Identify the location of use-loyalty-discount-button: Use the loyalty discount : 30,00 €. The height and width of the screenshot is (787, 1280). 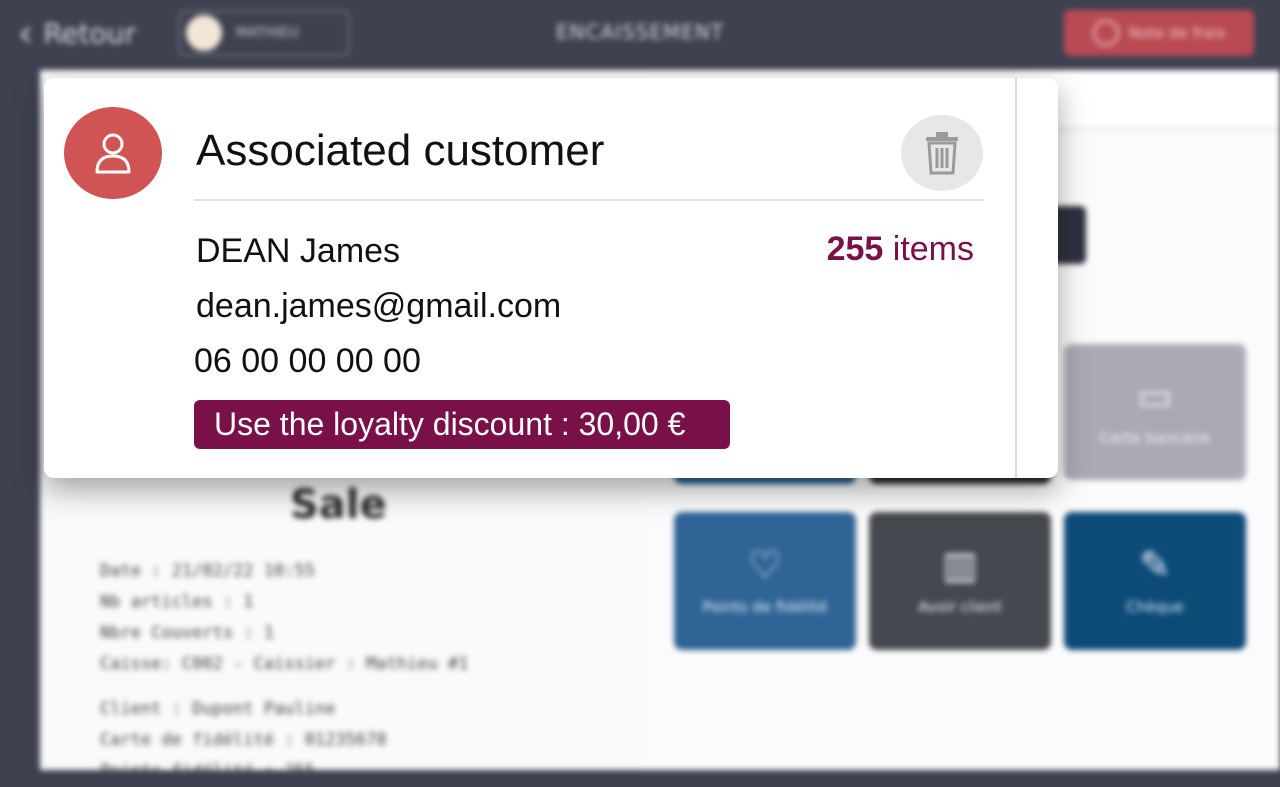
(462, 424).